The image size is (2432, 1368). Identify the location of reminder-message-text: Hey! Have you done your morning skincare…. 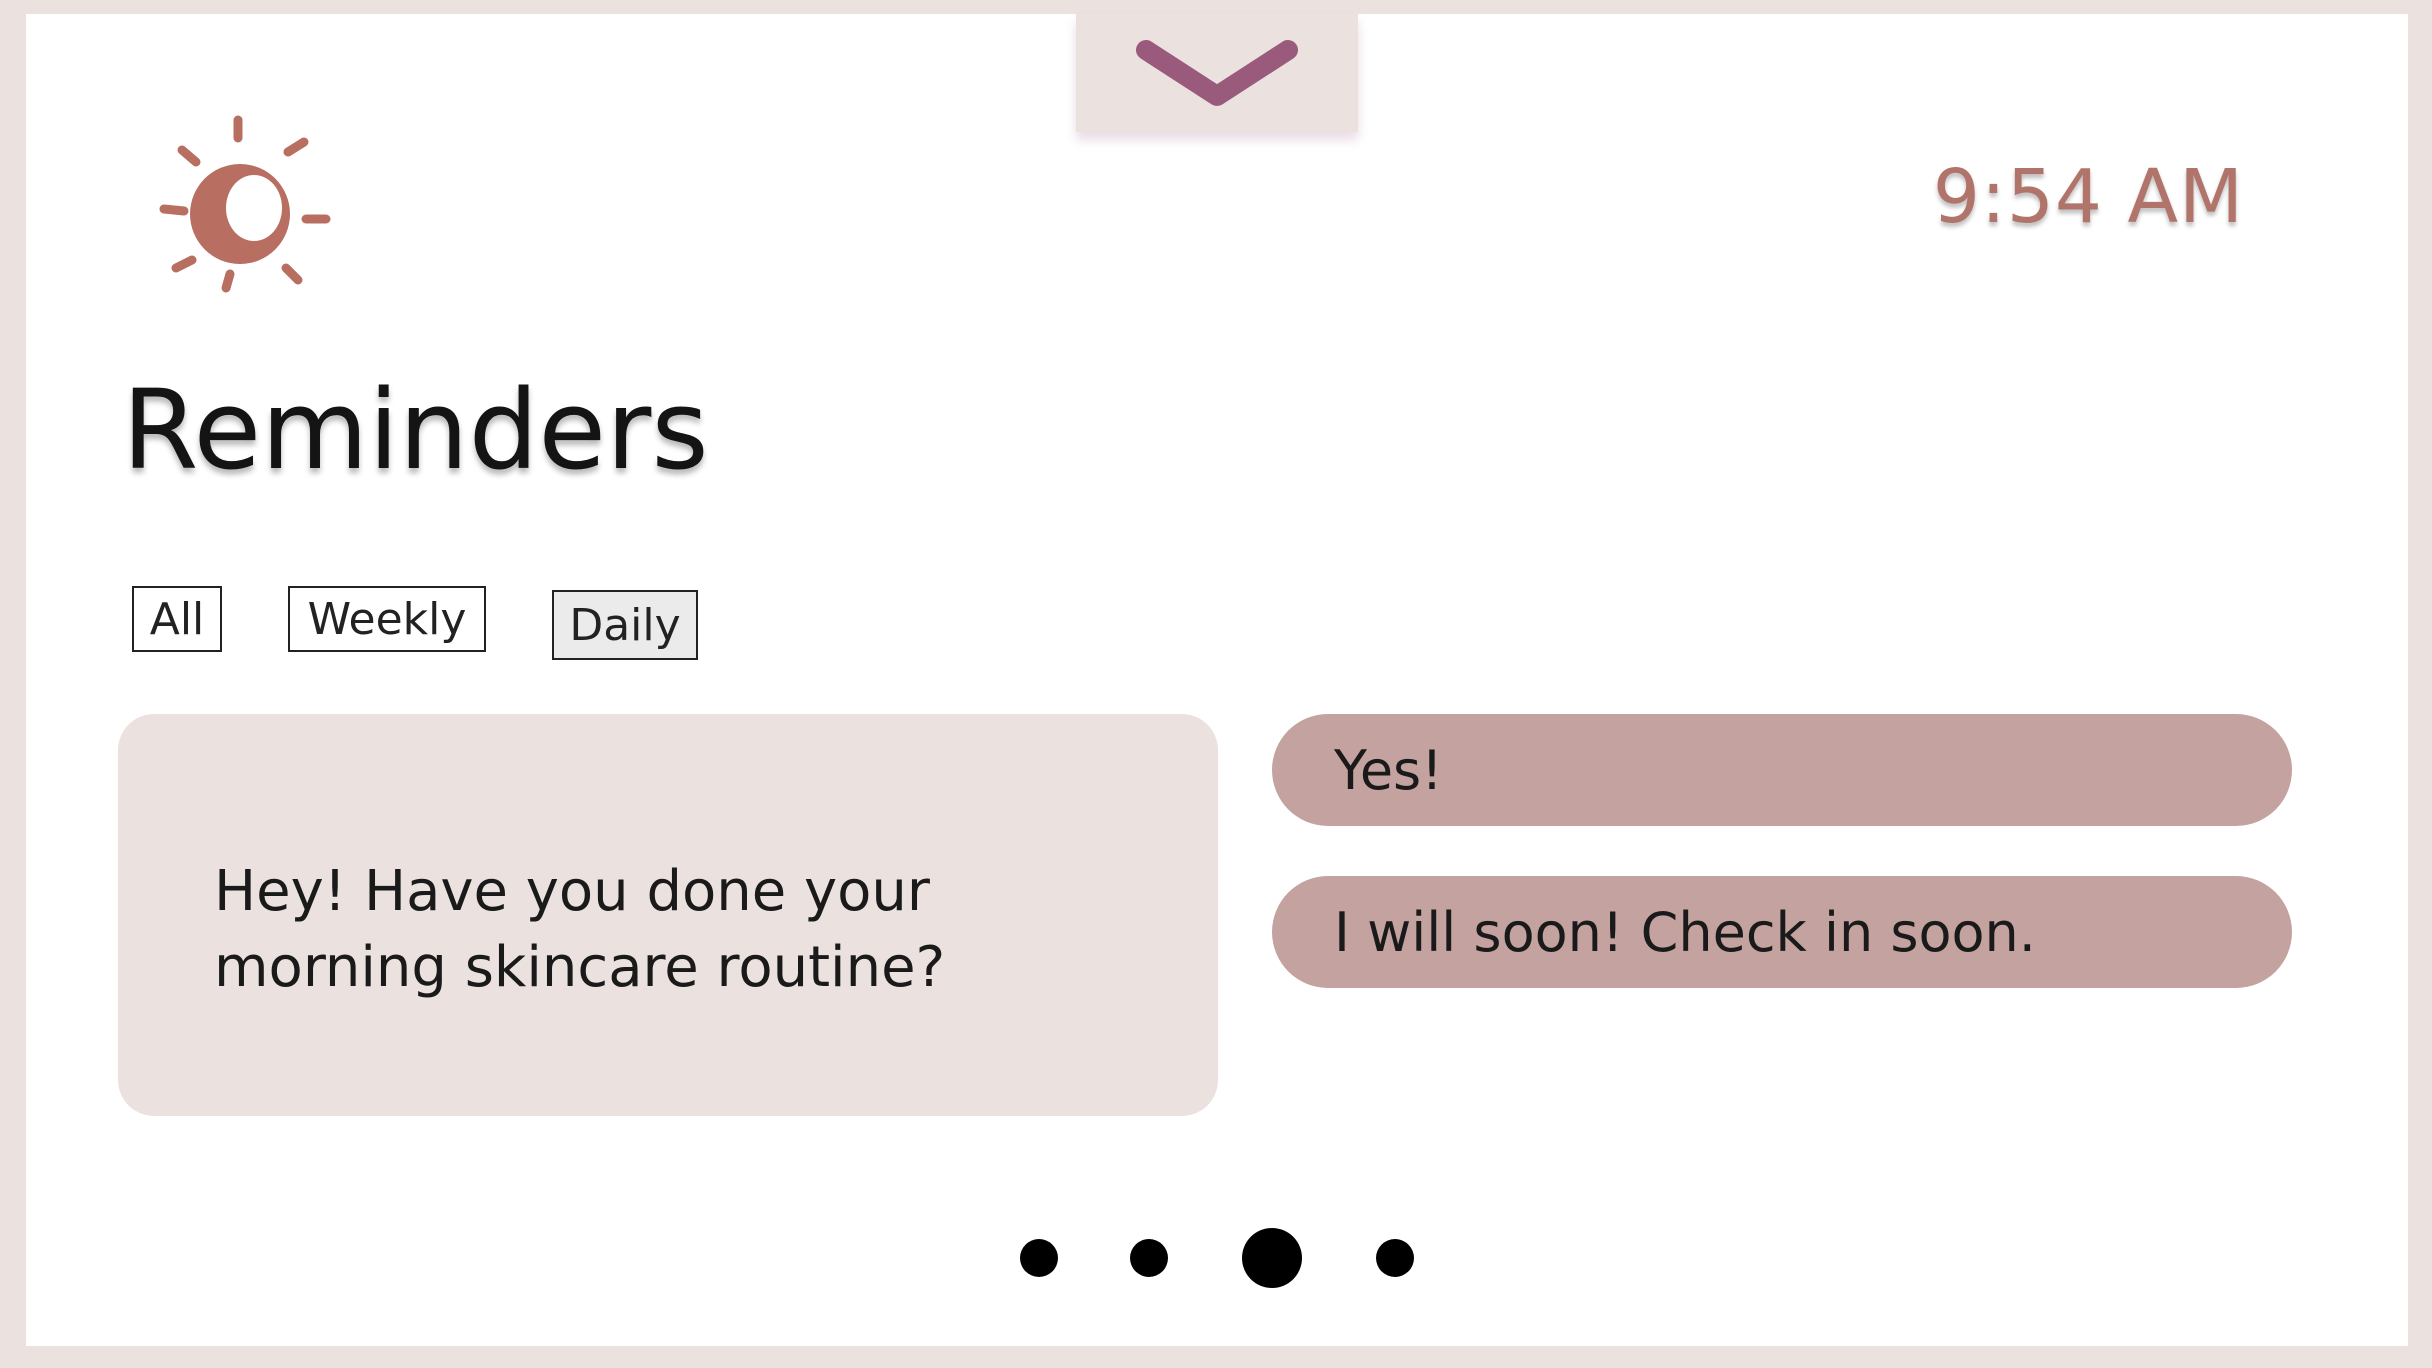
(580, 929).